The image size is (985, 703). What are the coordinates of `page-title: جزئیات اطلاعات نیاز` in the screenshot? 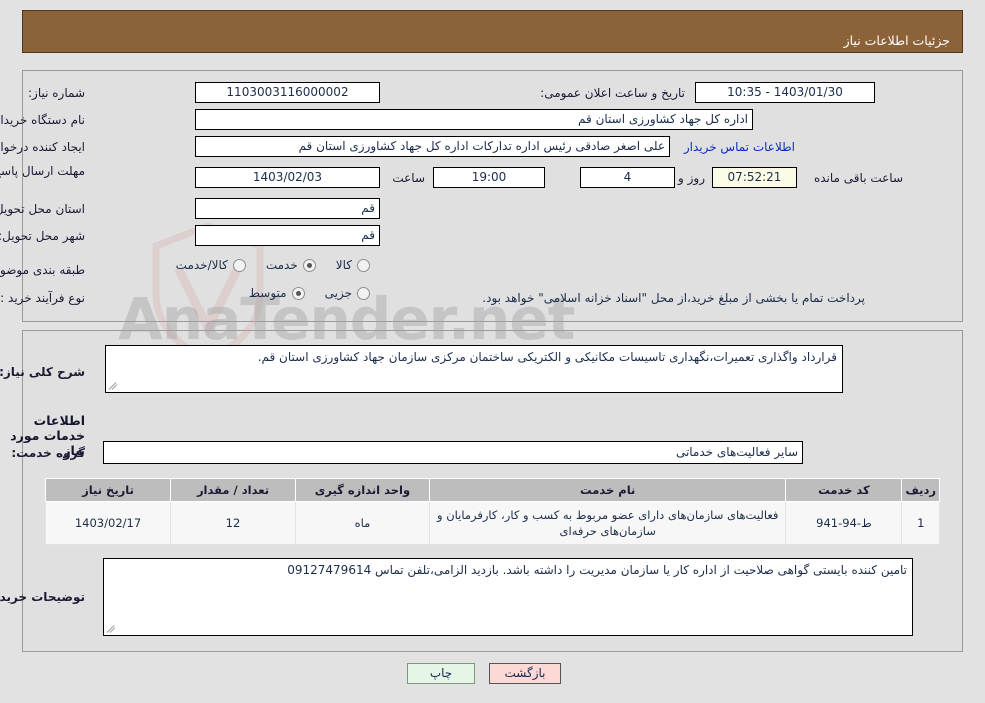 It's located at (896, 40).